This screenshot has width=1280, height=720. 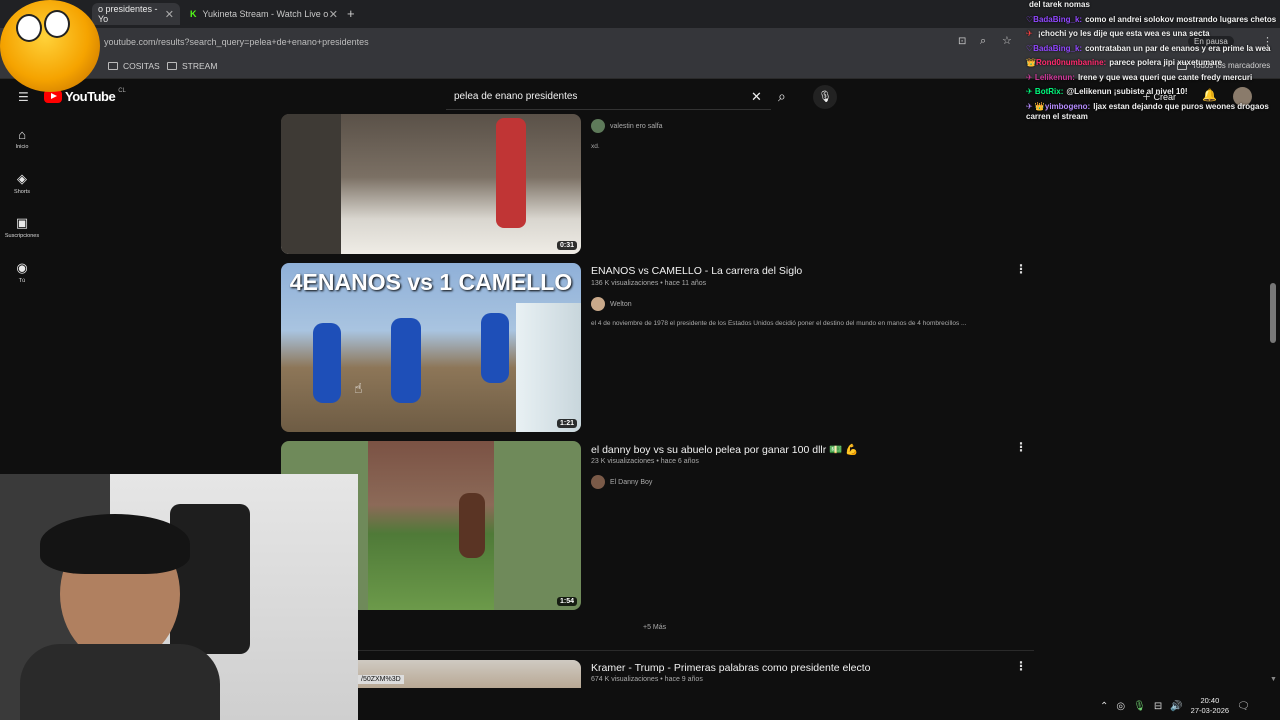 I want to click on thumbnail-text: 4ENANOS vs 1 CAMELLO, so click(x=431, y=282).